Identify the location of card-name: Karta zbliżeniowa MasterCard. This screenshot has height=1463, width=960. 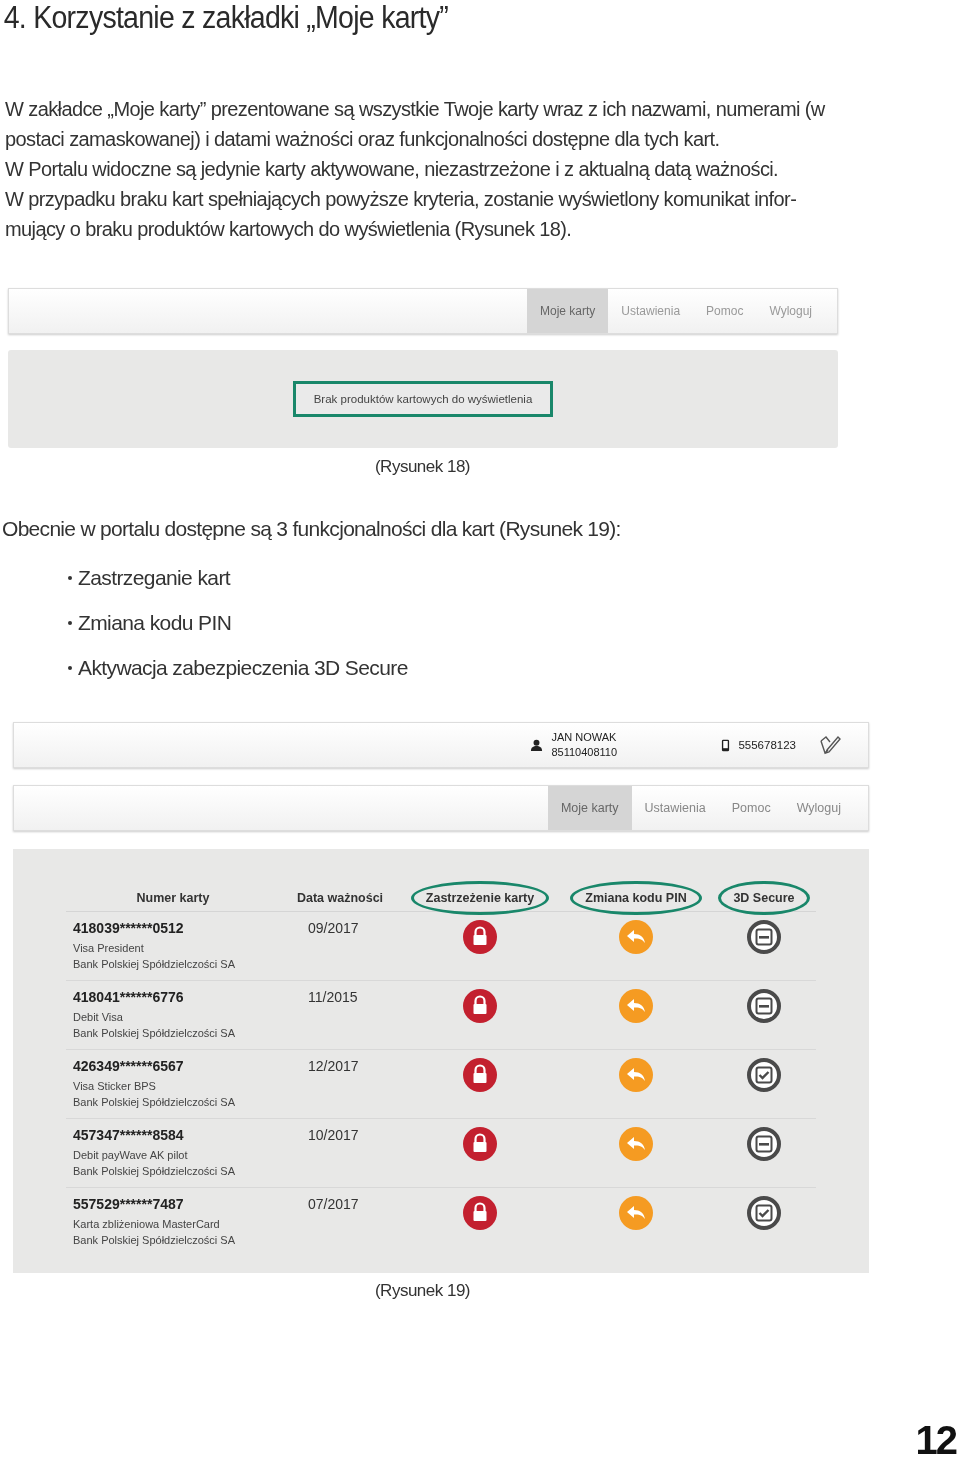
(147, 1224).